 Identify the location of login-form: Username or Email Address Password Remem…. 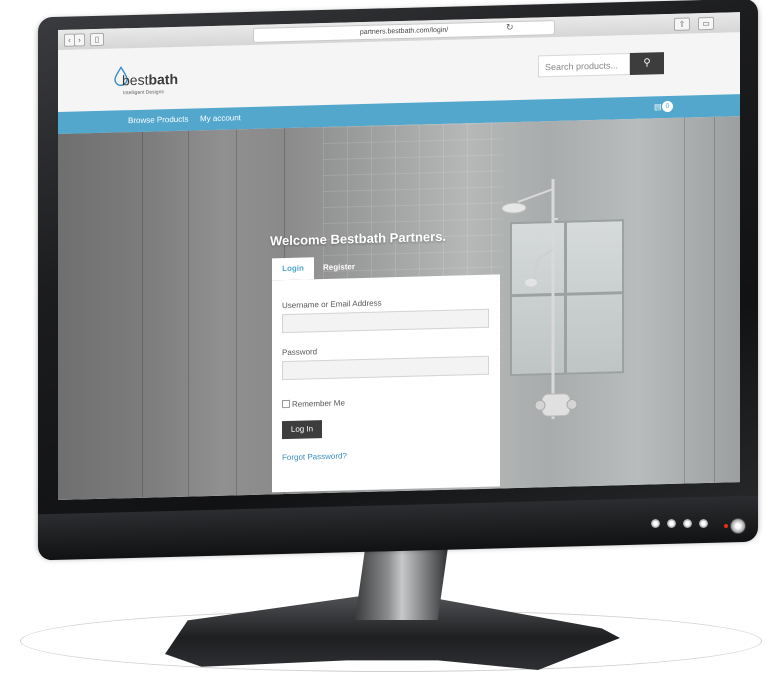
(386, 383).